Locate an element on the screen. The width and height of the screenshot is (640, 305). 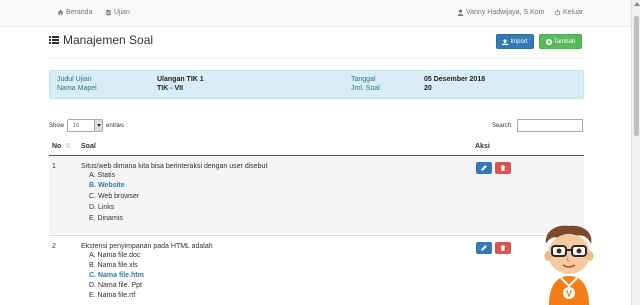
upload-icon is located at coordinates (505, 41).